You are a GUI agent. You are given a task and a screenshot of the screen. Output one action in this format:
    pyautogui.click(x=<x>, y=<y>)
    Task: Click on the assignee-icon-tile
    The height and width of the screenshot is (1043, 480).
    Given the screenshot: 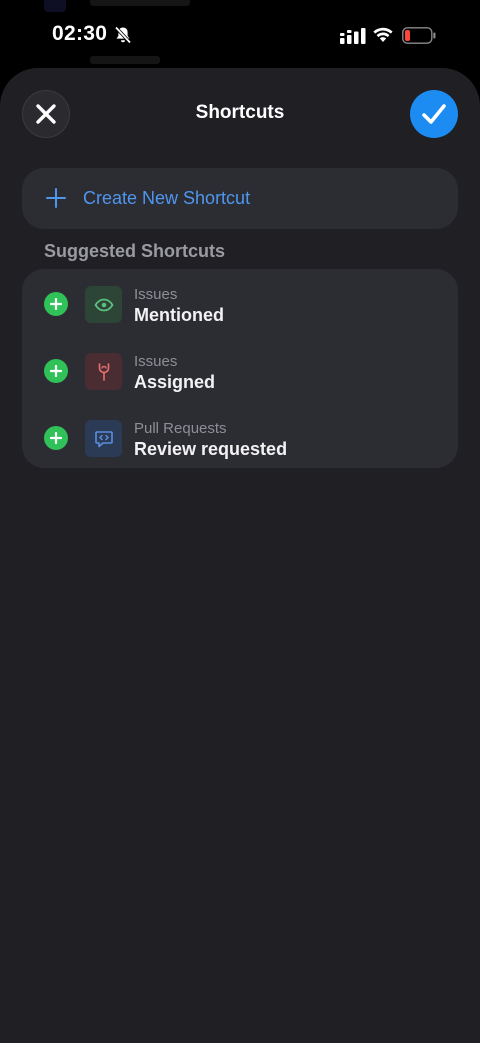 What is the action you would take?
    pyautogui.click(x=103, y=371)
    